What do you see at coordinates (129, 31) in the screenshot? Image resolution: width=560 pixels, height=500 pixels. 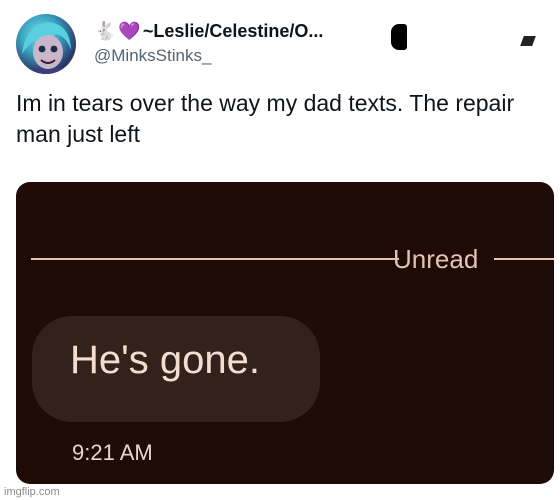 I see `purple-heart-emoji-icon: 💜` at bounding box center [129, 31].